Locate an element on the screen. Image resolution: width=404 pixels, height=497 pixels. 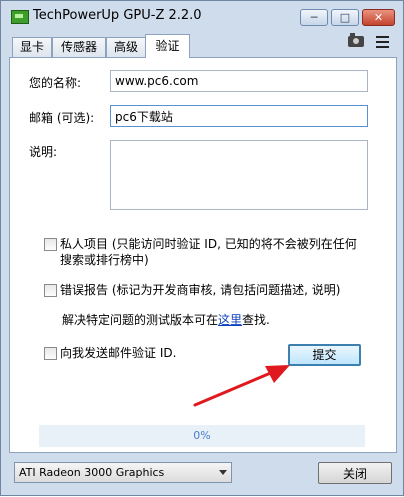
progress-percent: 0% is located at coordinates (202, 435).